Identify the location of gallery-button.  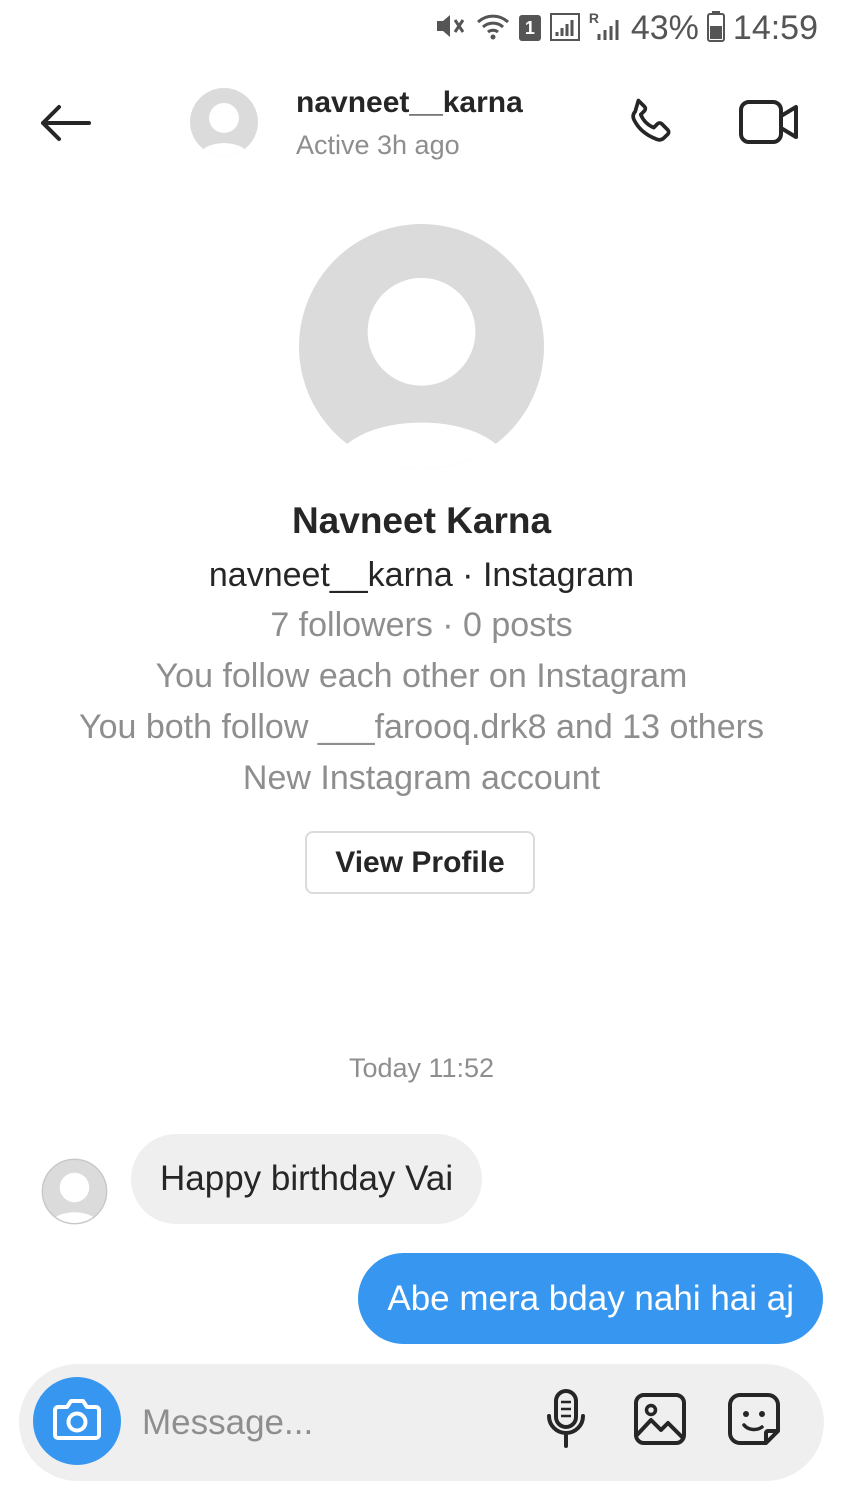
(660, 1421).